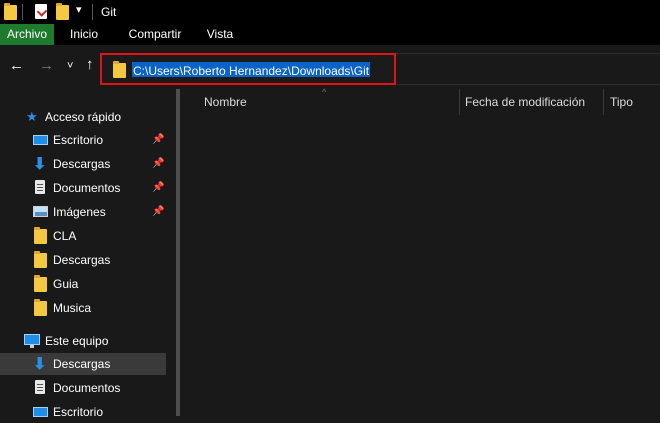 This screenshot has height=423, width=660. Describe the element at coordinates (32, 116) in the screenshot. I see `star-icon: ★` at that location.